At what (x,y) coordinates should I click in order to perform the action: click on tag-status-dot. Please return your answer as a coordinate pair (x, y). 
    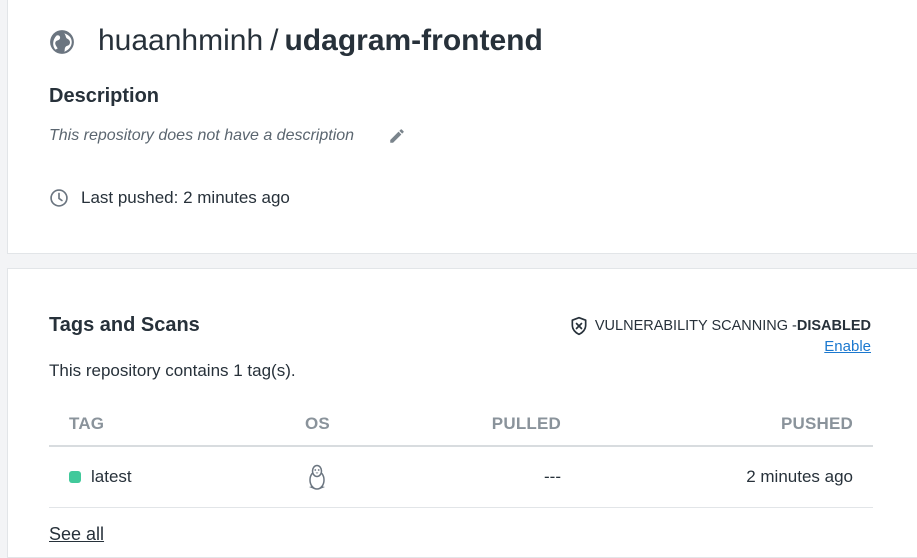
    Looking at the image, I should click on (75, 477).